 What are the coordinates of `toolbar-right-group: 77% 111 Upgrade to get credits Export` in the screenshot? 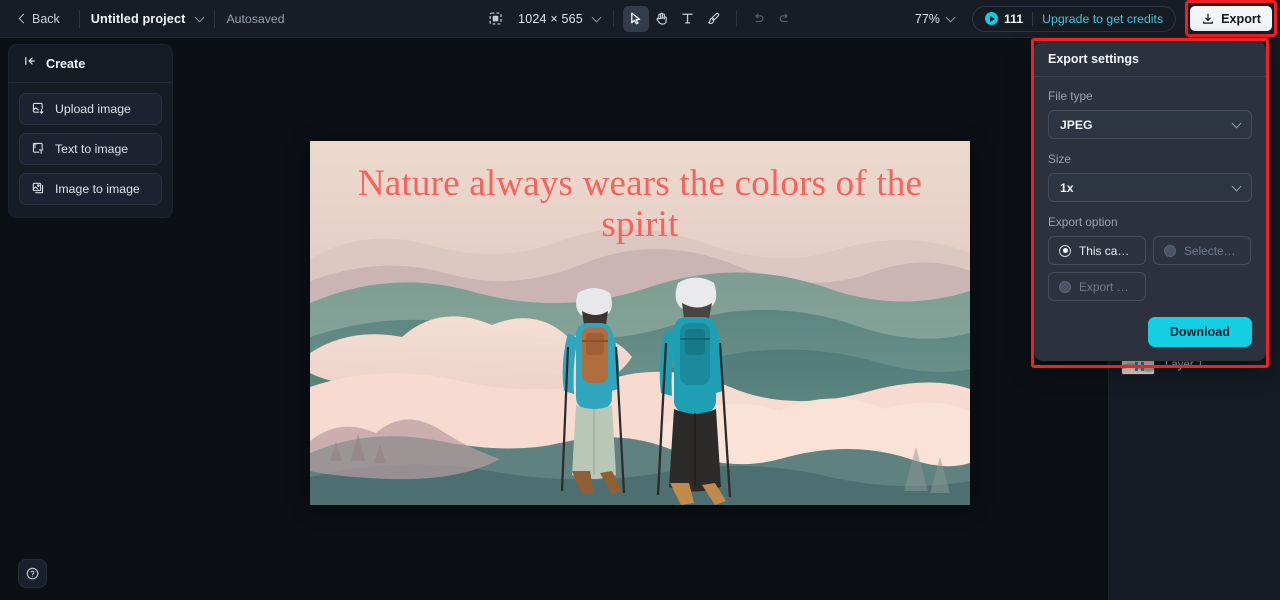 It's located at (1095, 18).